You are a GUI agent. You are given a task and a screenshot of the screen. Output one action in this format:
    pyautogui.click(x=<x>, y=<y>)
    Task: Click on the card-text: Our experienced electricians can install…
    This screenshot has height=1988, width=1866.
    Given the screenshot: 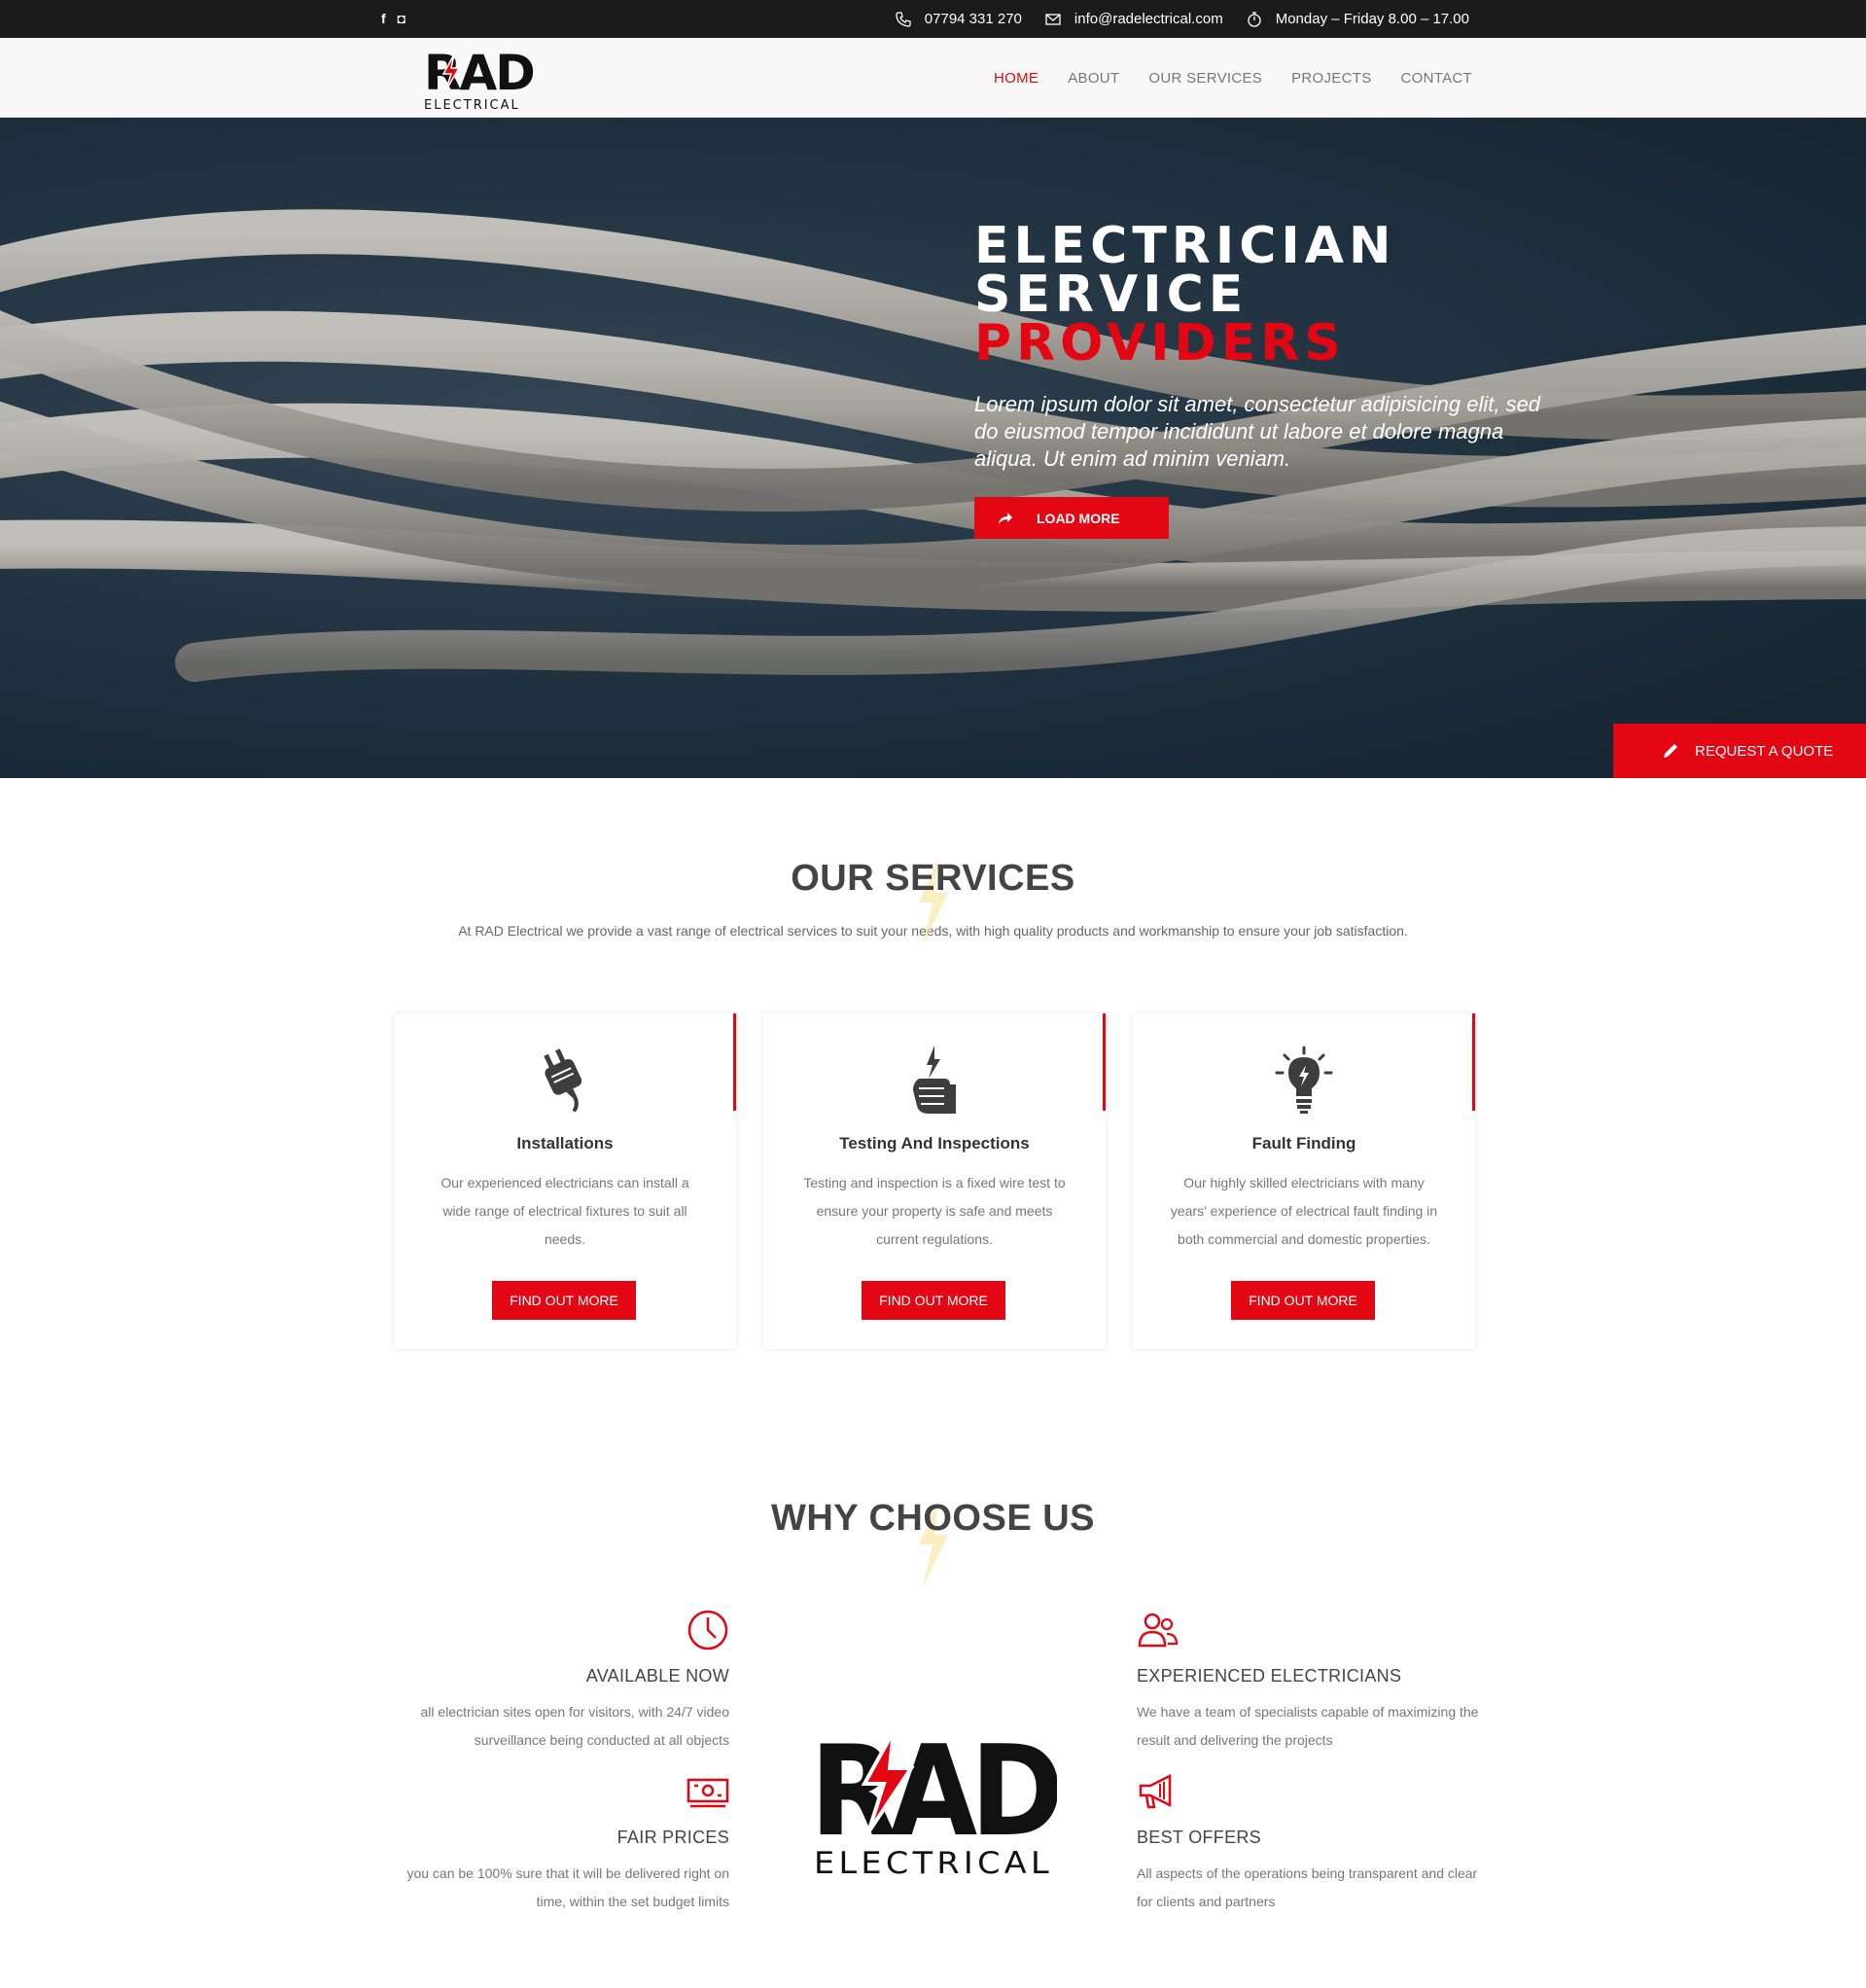 What is the action you would take?
    pyautogui.click(x=564, y=1211)
    